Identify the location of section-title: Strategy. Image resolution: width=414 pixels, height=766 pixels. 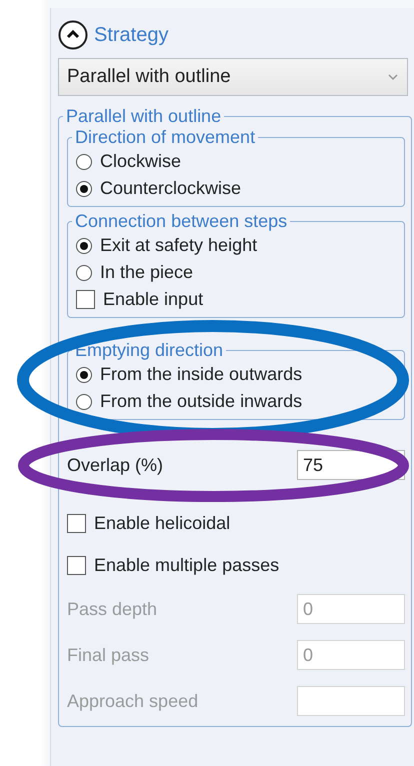
(131, 35).